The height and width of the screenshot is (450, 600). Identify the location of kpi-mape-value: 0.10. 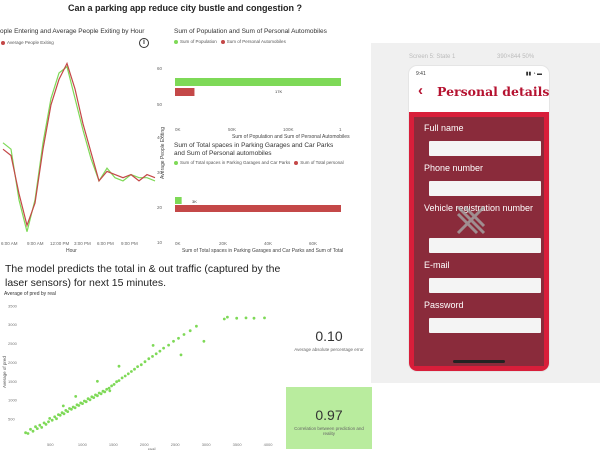
(329, 336).